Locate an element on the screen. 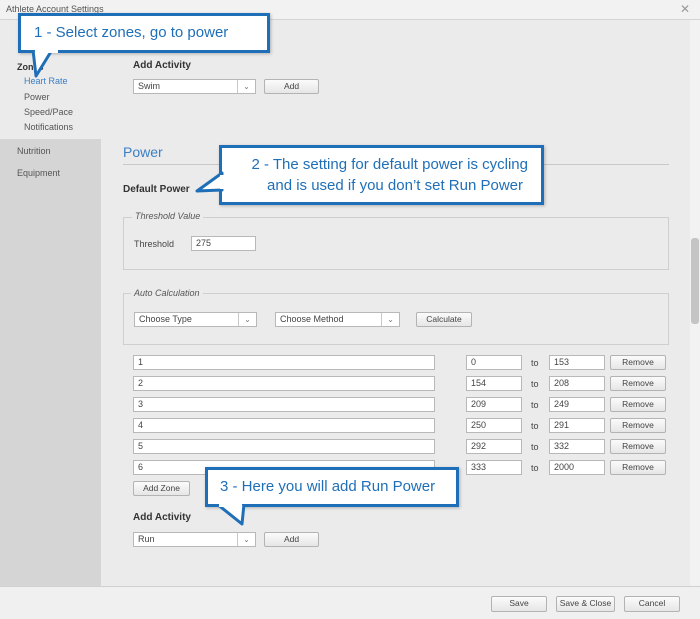  zone-name-input: 4 is located at coordinates (284, 425).